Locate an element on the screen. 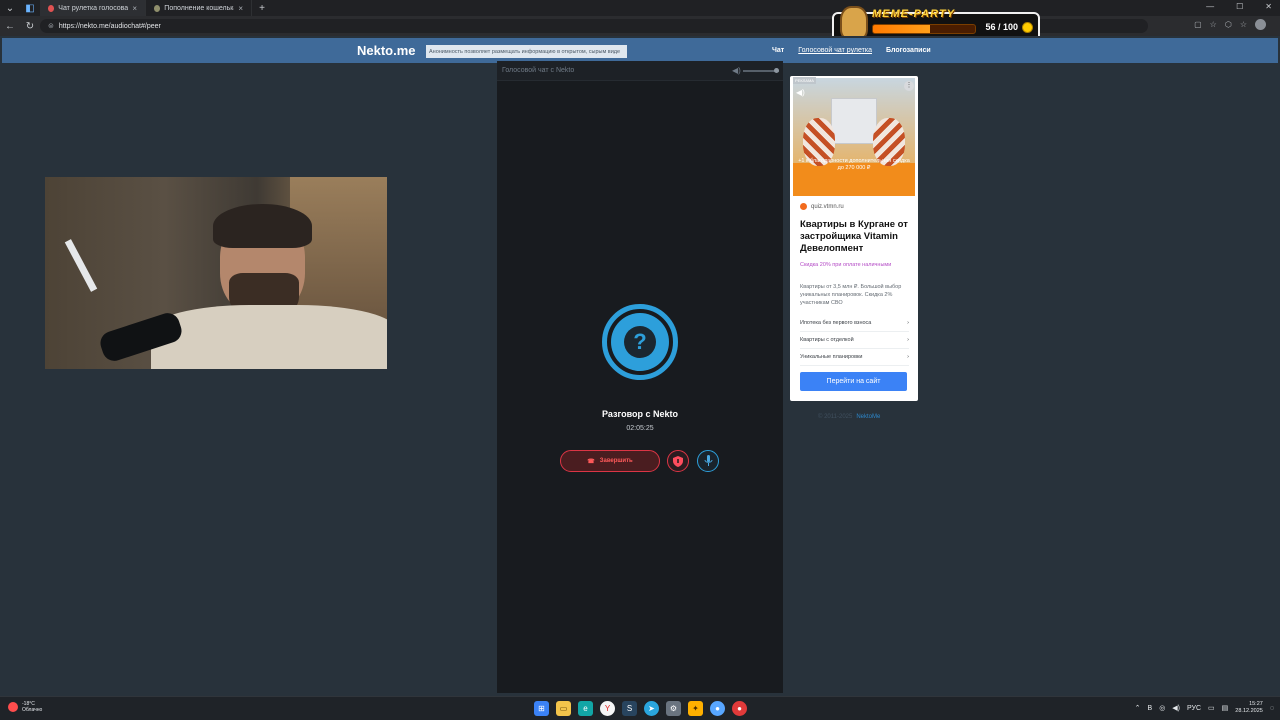 The width and height of the screenshot is (1280, 720). weather-text: -18°C Облачно is located at coordinates (32, 707).